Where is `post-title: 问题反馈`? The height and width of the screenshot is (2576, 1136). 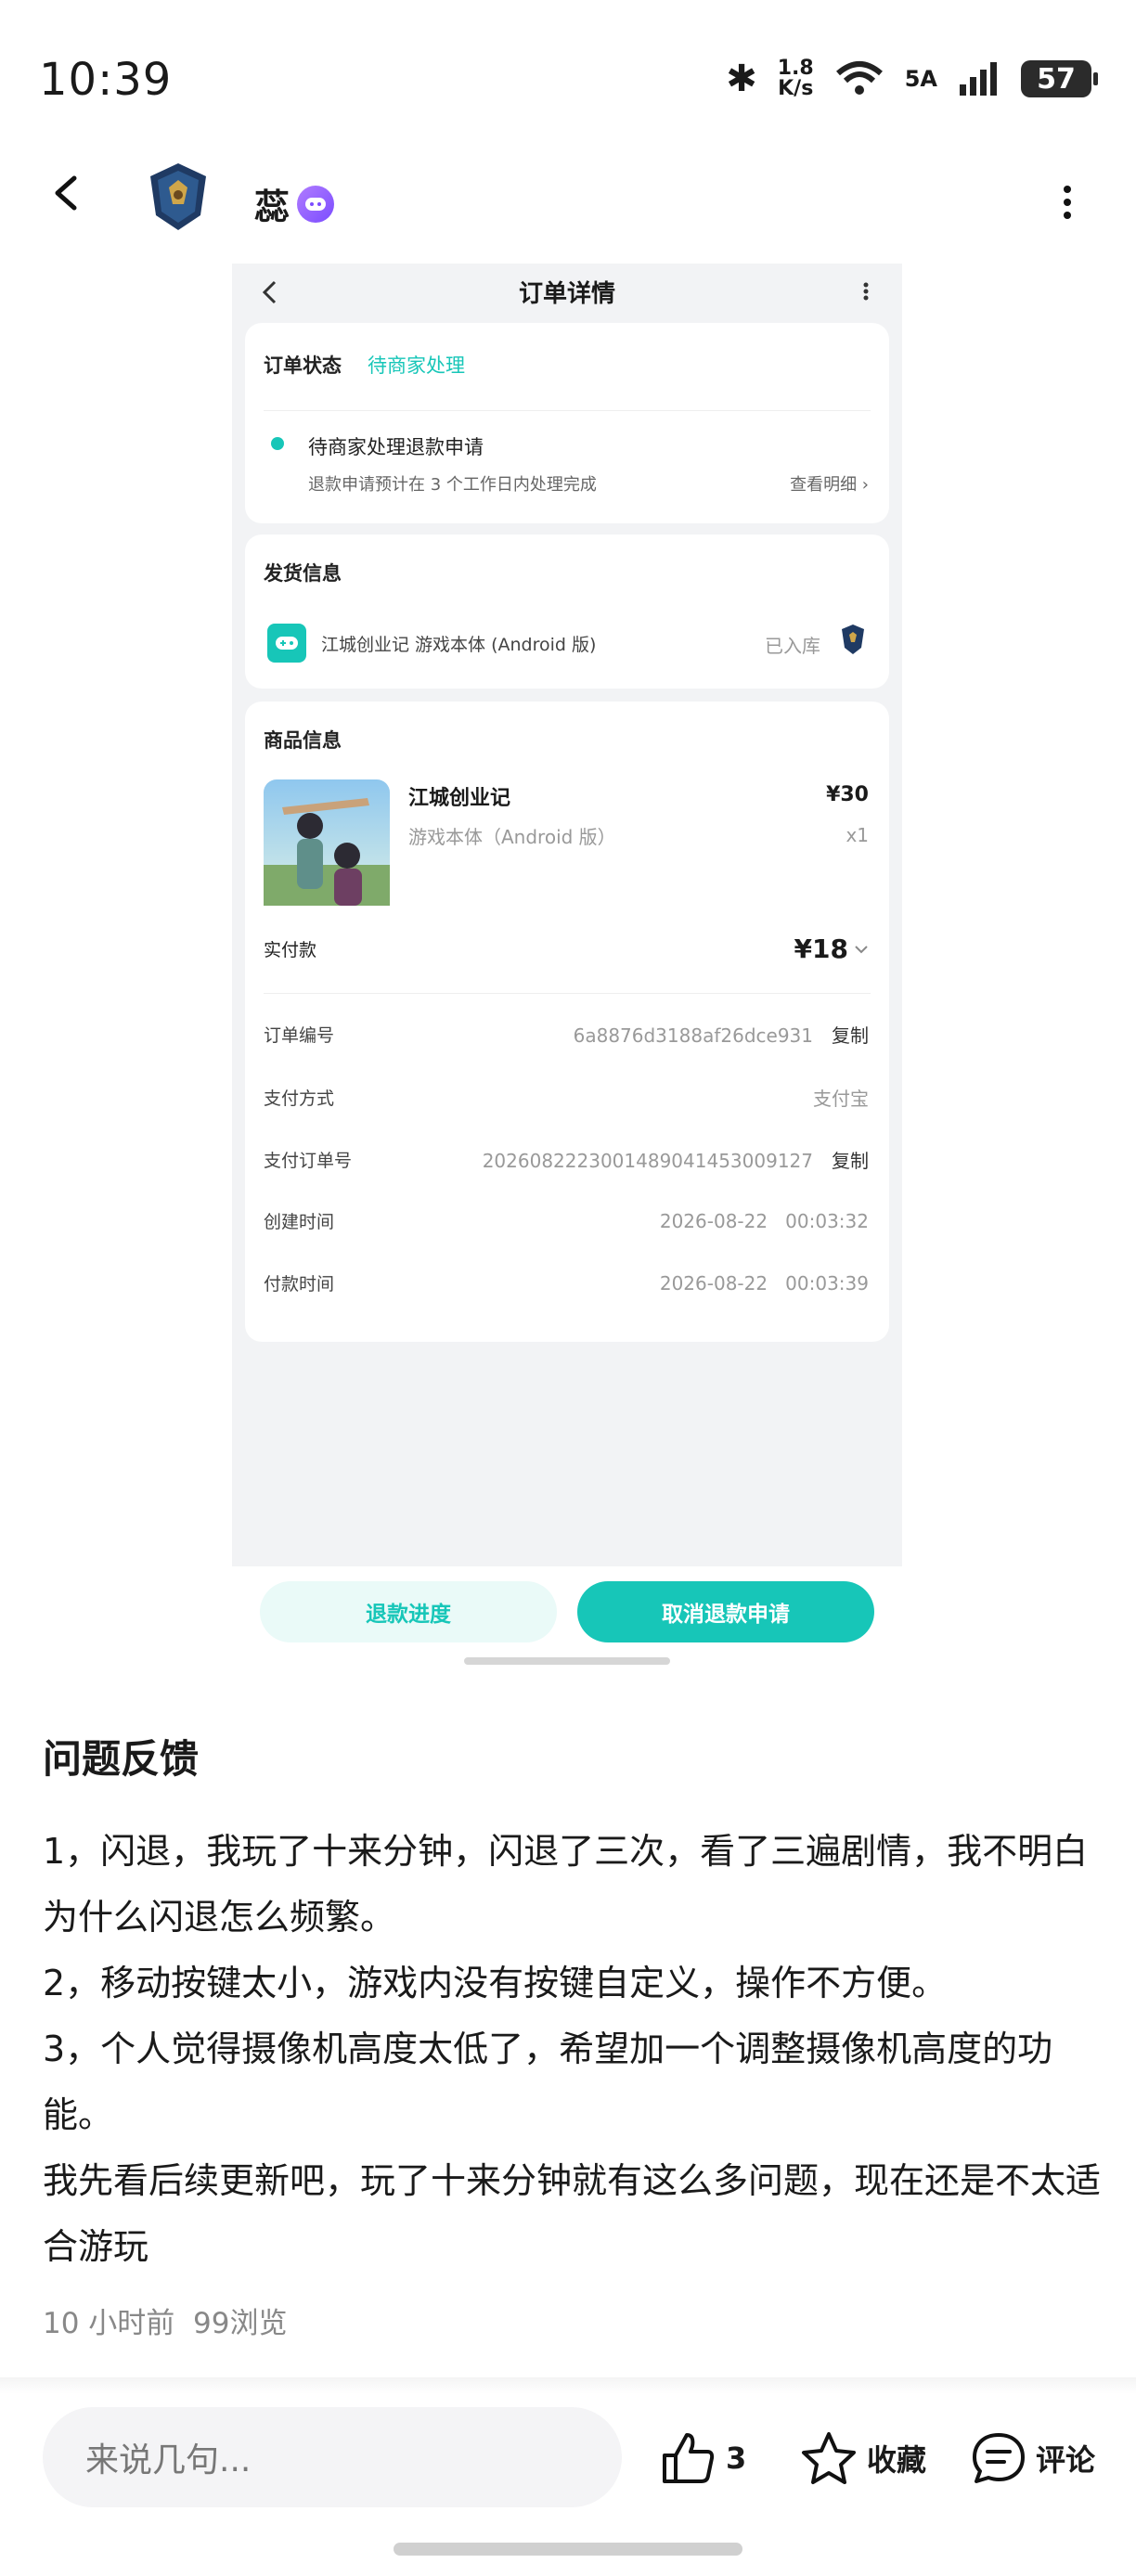 post-title: 问题反馈 is located at coordinates (121, 1759).